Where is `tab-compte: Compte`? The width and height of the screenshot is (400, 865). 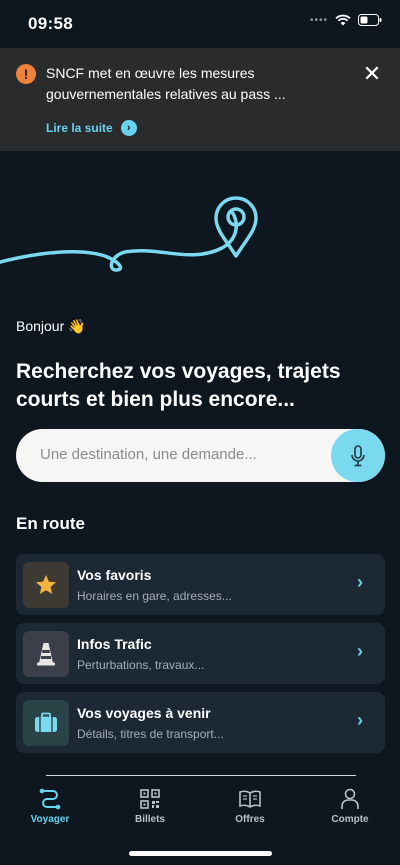 tab-compte: Compte is located at coordinates (350, 805).